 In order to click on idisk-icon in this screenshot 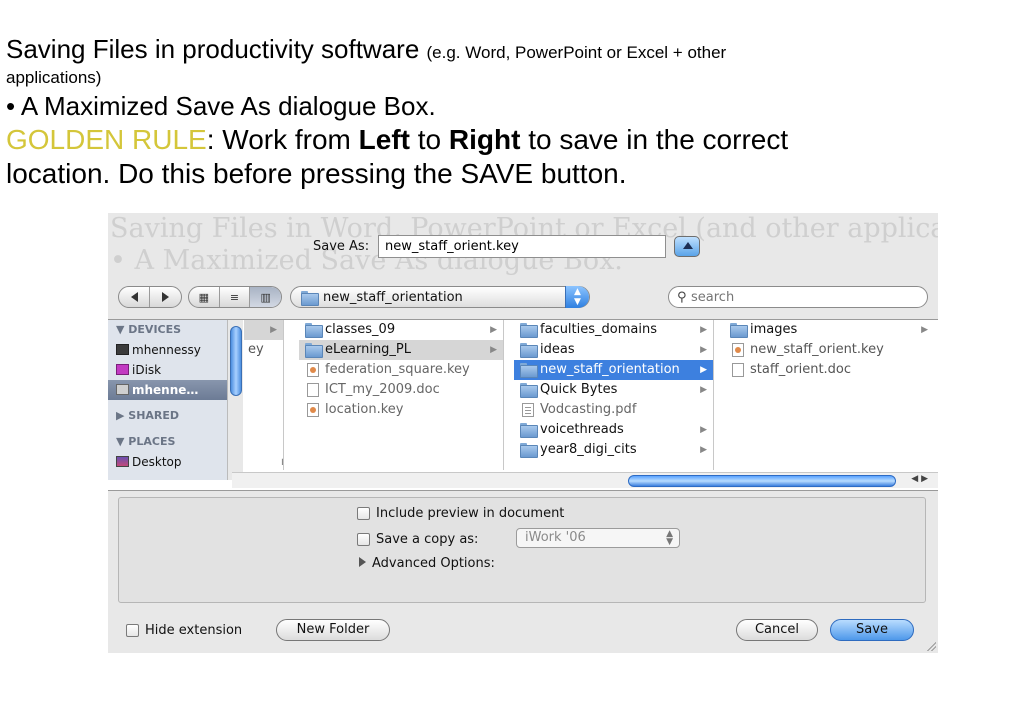, I will do `click(122, 369)`.